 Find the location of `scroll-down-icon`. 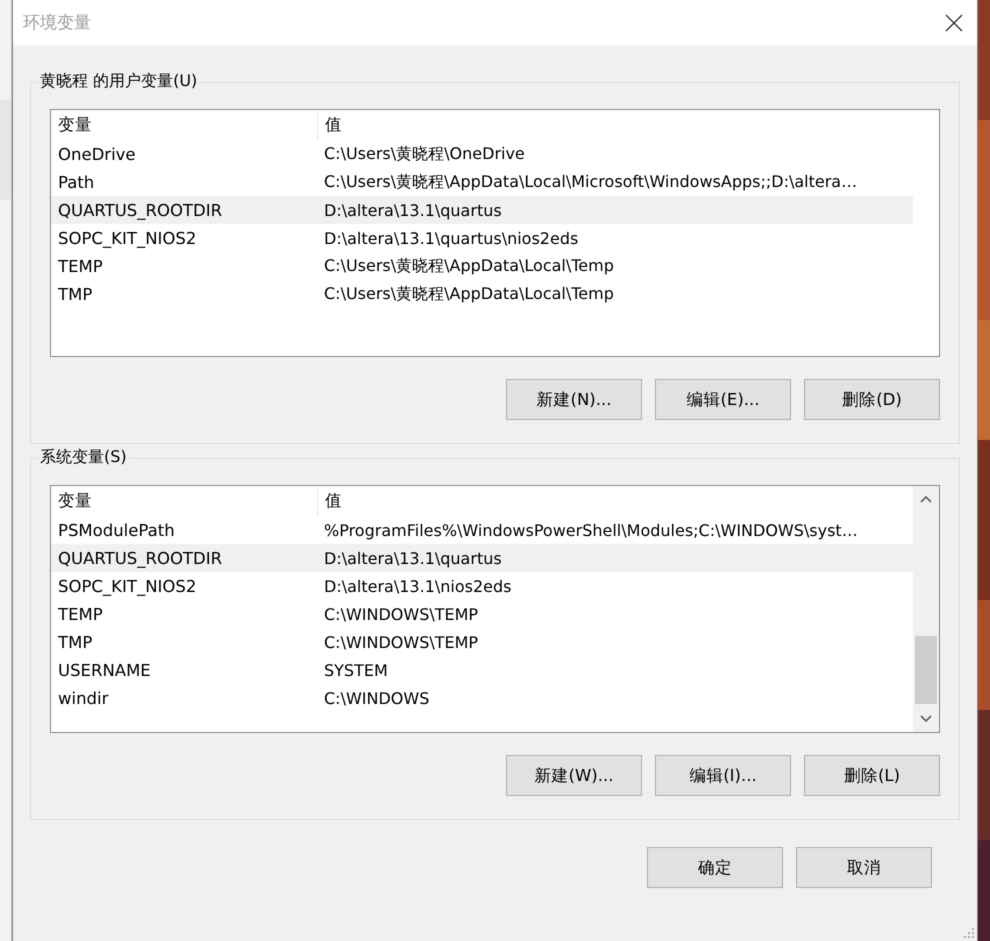

scroll-down-icon is located at coordinates (926, 719).